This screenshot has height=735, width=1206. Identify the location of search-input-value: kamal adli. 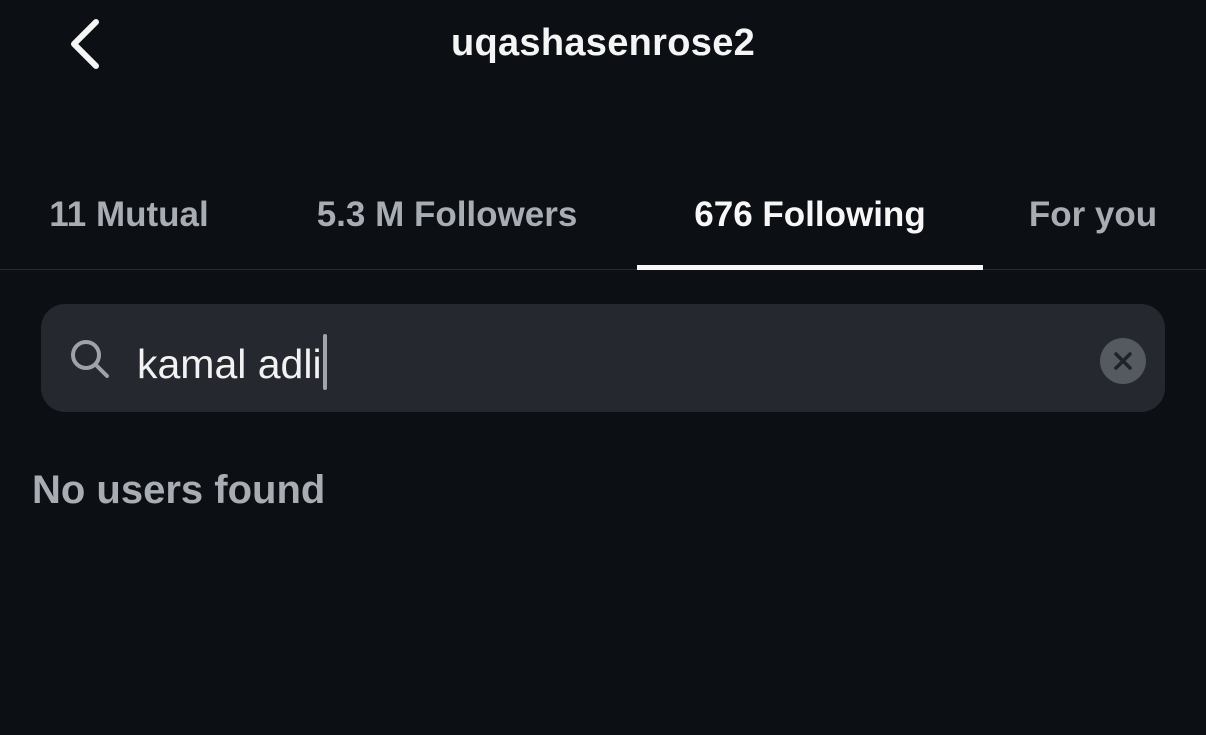
(229, 364).